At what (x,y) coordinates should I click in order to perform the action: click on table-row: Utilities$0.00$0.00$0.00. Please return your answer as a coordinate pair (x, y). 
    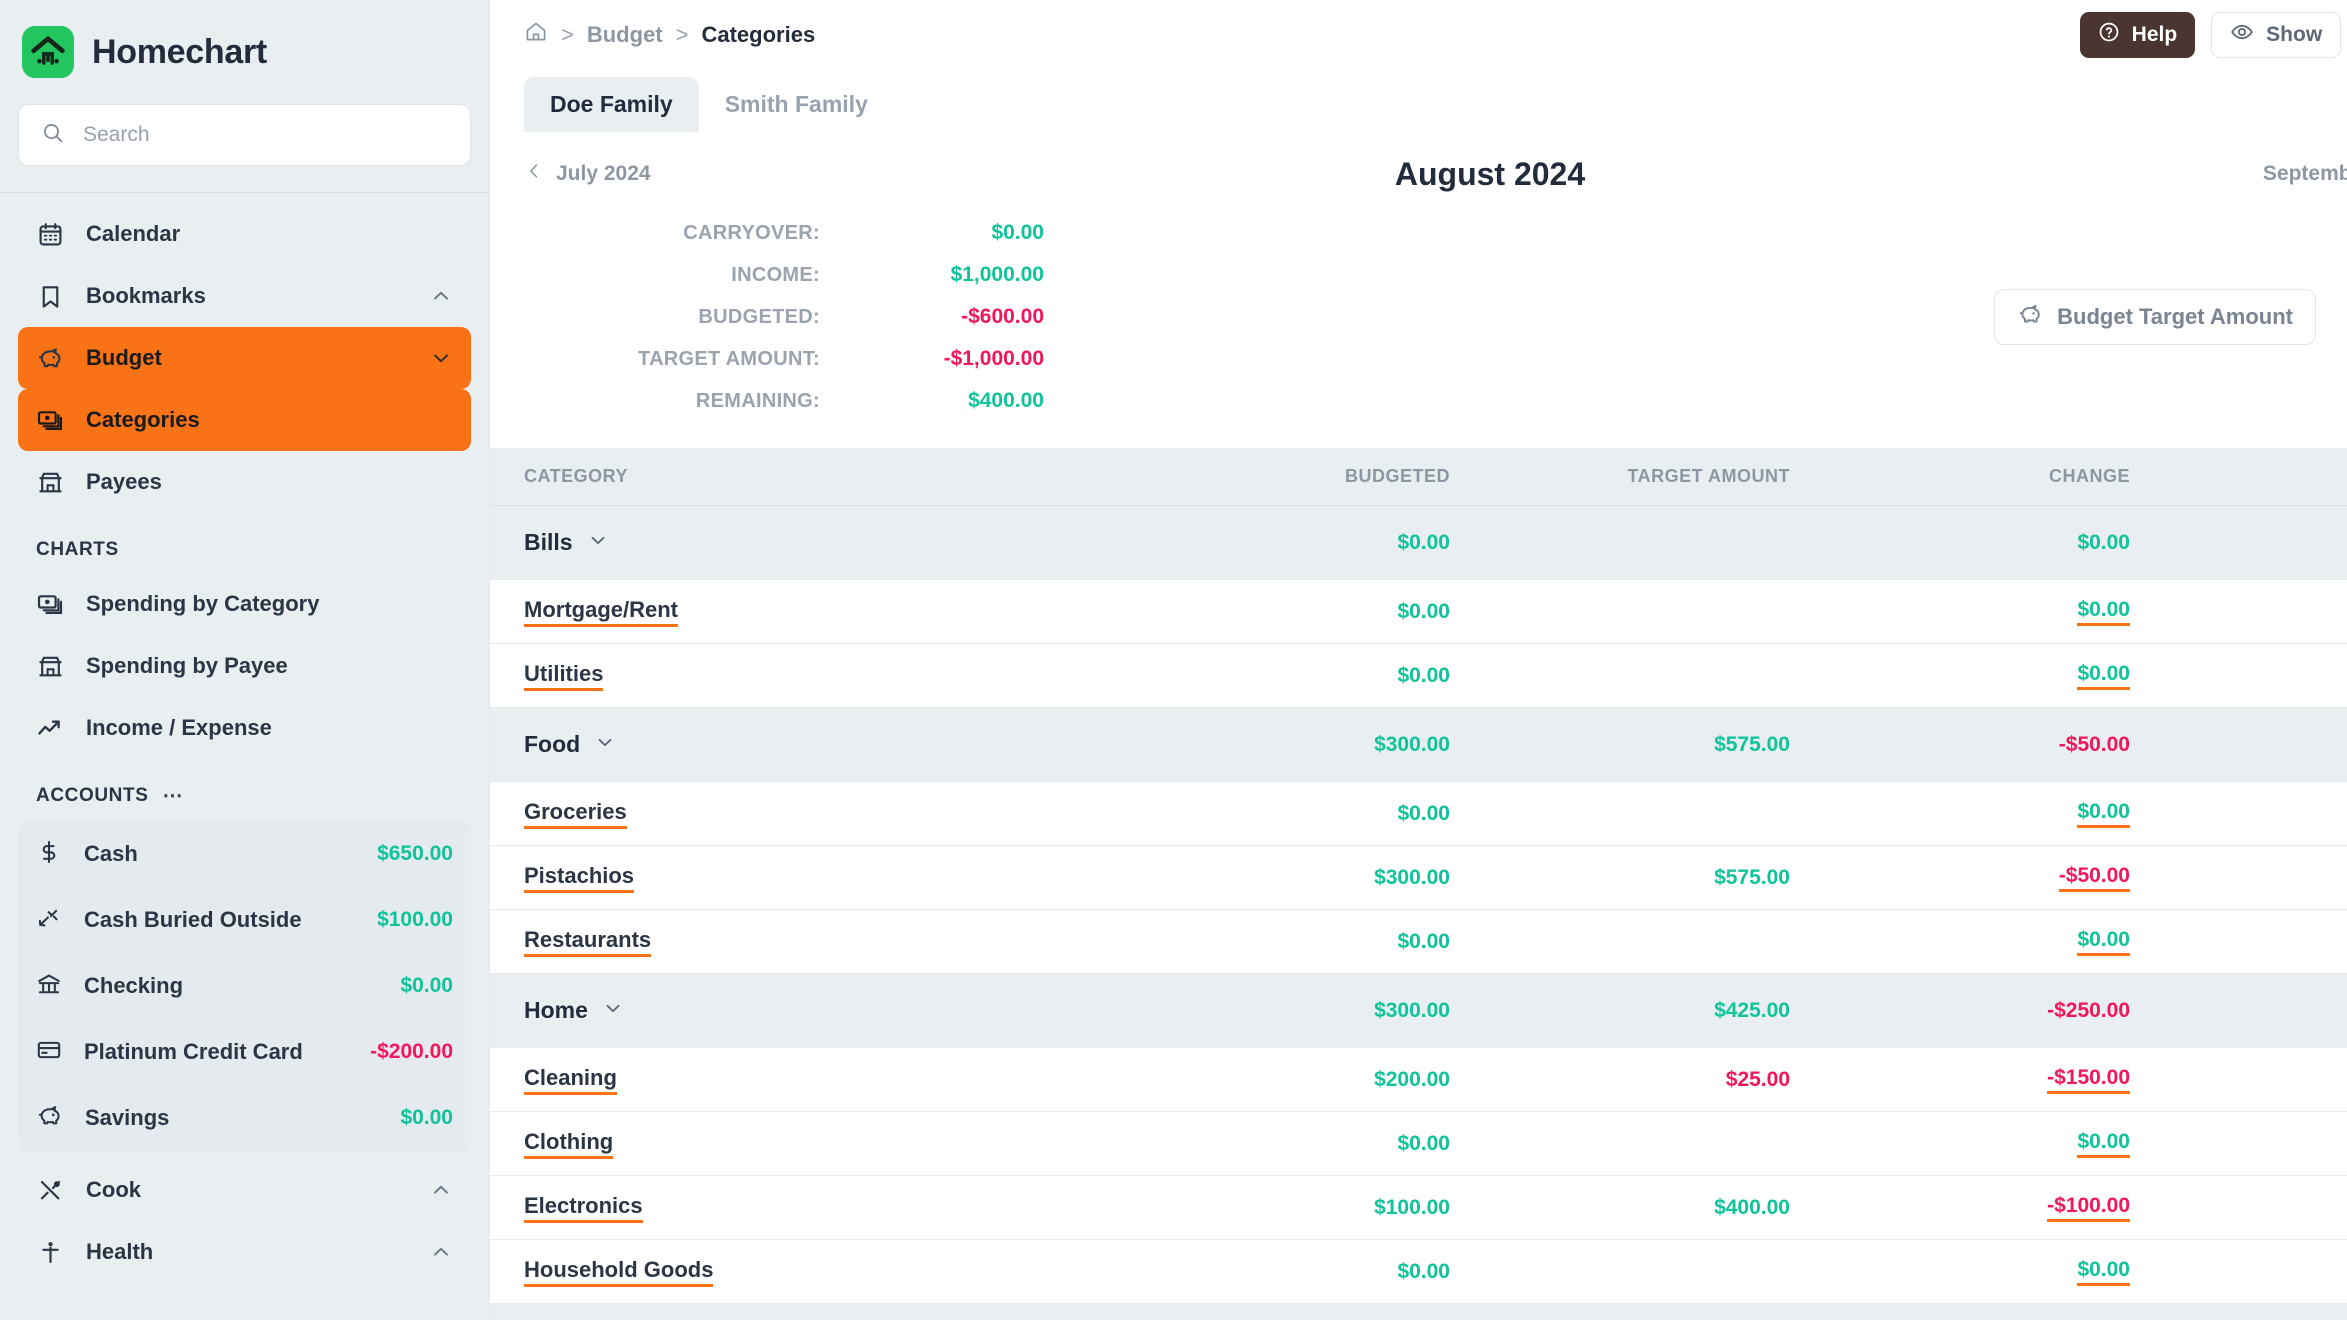
    Looking at the image, I should click on (1418, 675).